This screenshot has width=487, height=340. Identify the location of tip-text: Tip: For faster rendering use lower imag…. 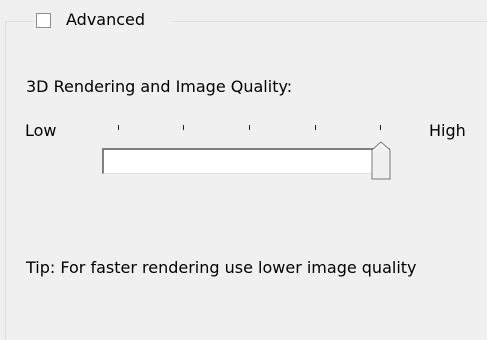
(221, 267).